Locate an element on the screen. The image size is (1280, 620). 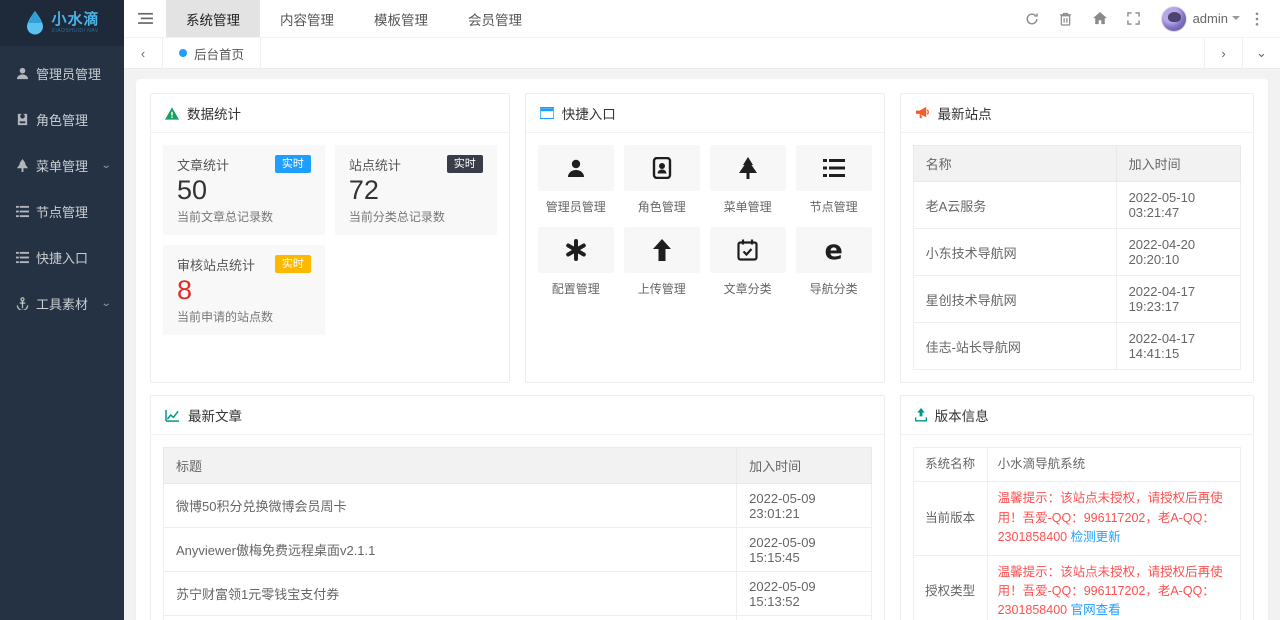
refresh-icon is located at coordinates (1032, 19).